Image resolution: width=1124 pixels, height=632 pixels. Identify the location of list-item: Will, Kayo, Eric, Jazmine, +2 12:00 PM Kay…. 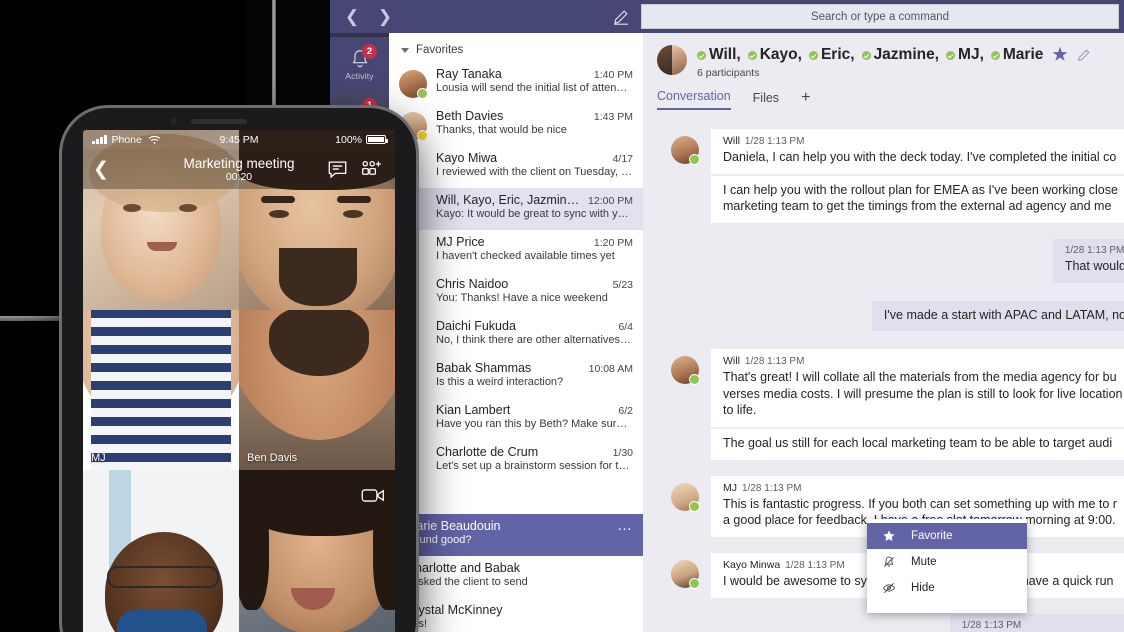
(516, 209).